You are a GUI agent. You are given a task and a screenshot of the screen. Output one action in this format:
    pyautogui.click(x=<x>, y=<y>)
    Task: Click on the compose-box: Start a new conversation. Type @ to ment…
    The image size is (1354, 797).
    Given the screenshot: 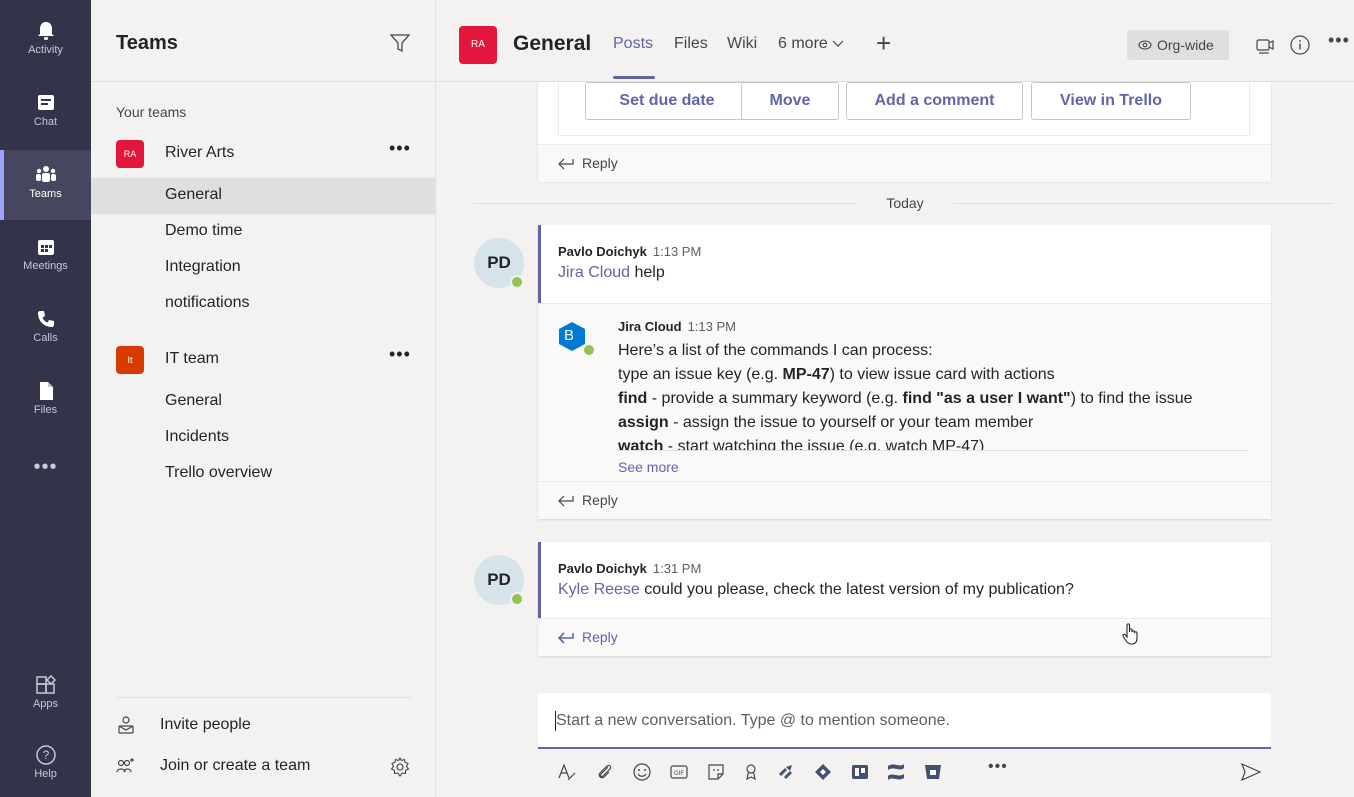 What is the action you would take?
    pyautogui.click(x=904, y=721)
    